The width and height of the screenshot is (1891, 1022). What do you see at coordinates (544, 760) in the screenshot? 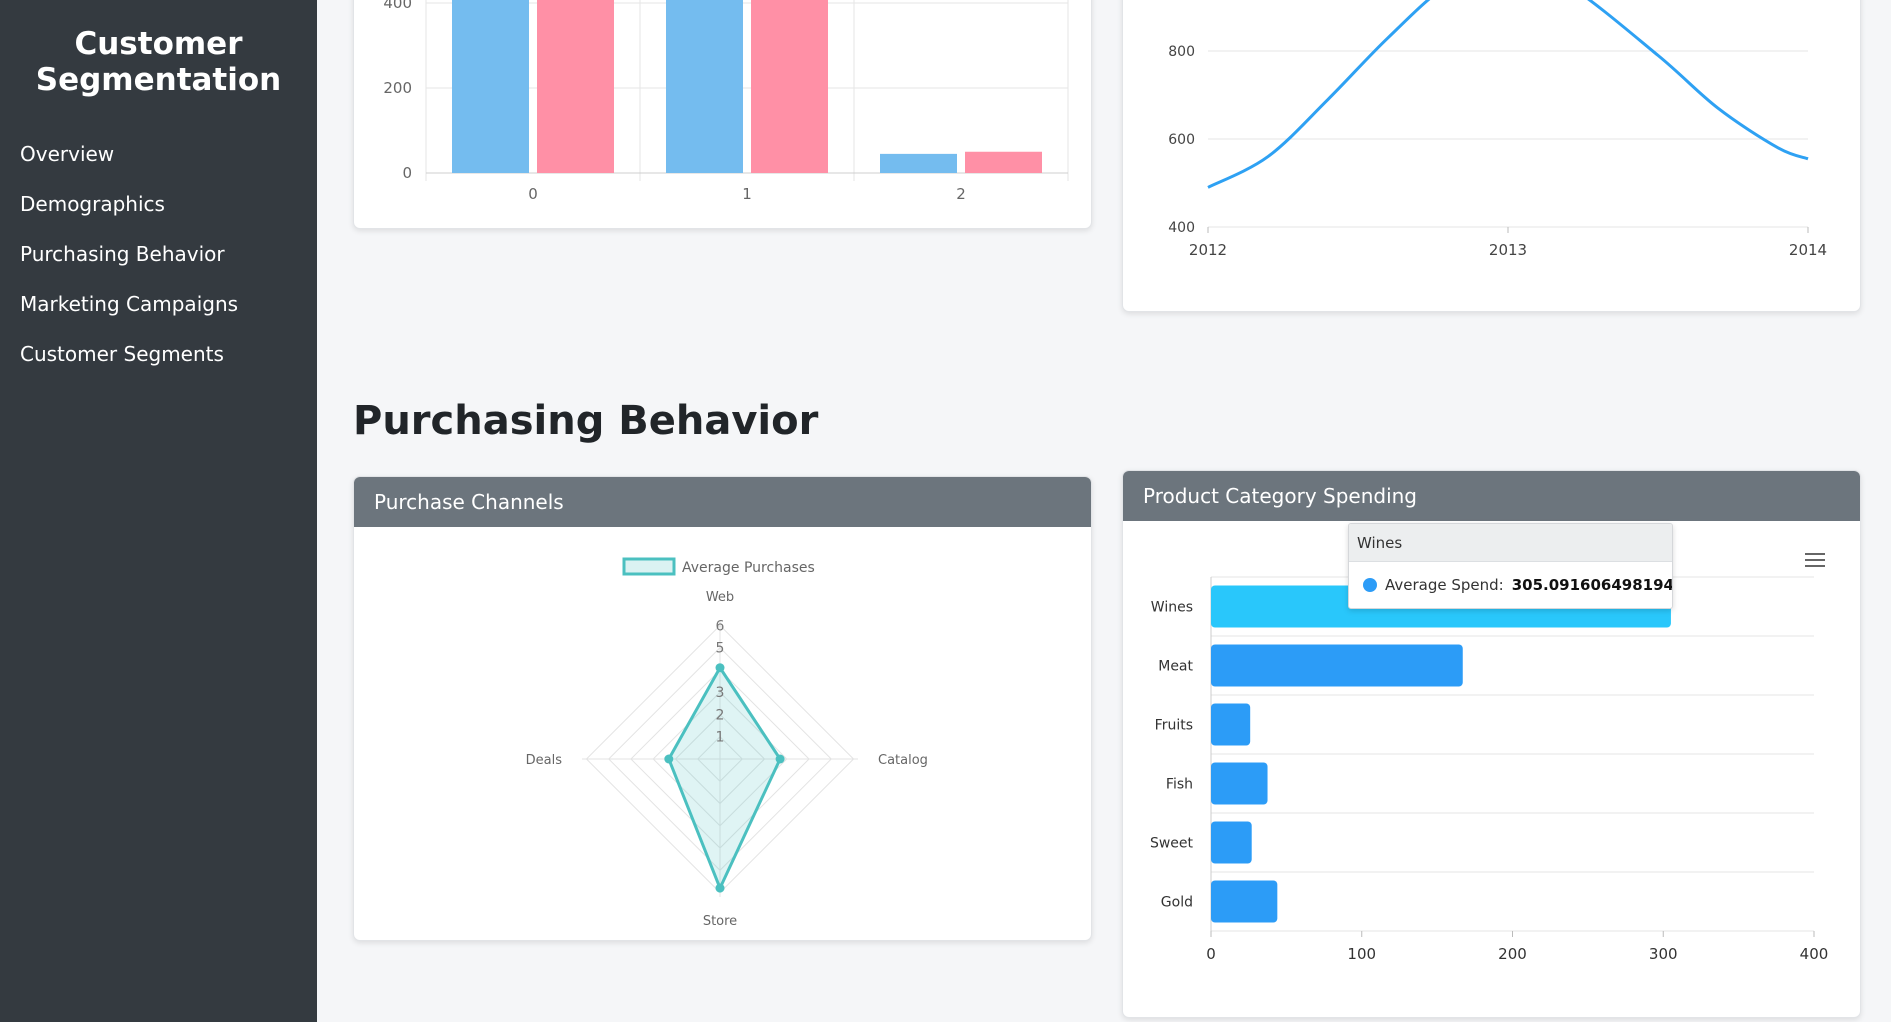
I see `axis-label: Deals` at bounding box center [544, 760].